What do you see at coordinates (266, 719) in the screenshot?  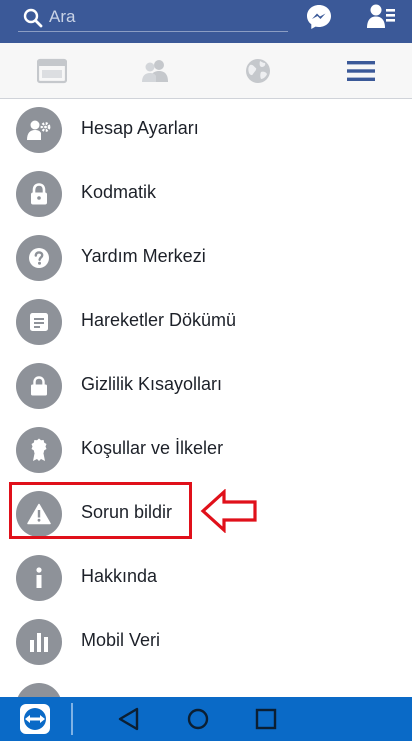 I see `recent-apps-icon` at bounding box center [266, 719].